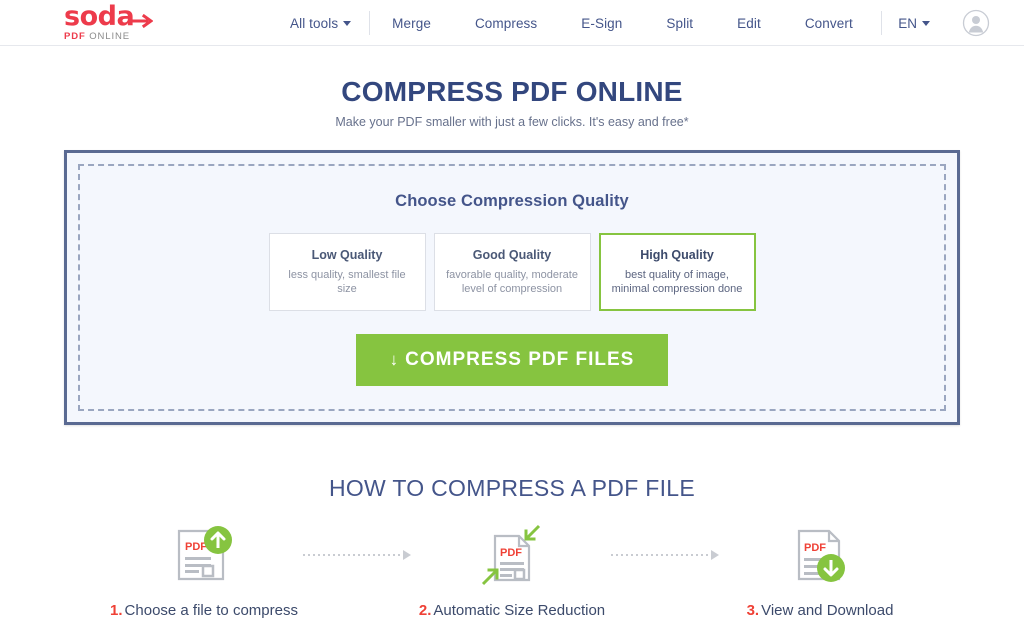 This screenshot has height=639, width=1024. Describe the element at coordinates (425, 610) in the screenshot. I see `step-2-number: 2.` at that location.